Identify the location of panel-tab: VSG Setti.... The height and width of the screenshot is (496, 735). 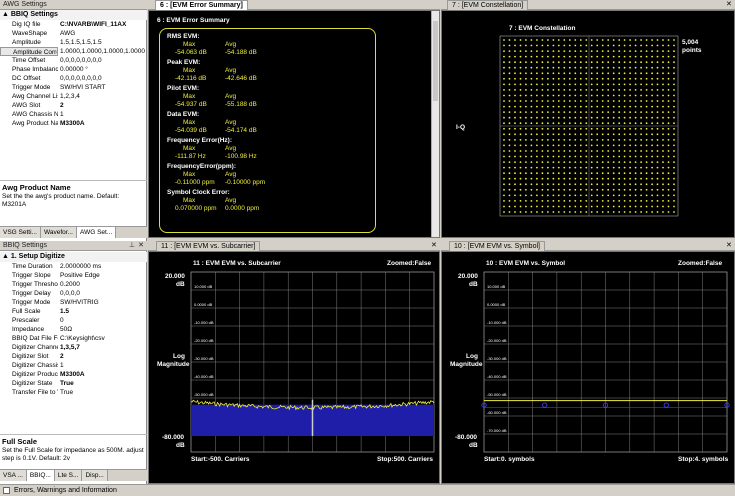
(20, 232).